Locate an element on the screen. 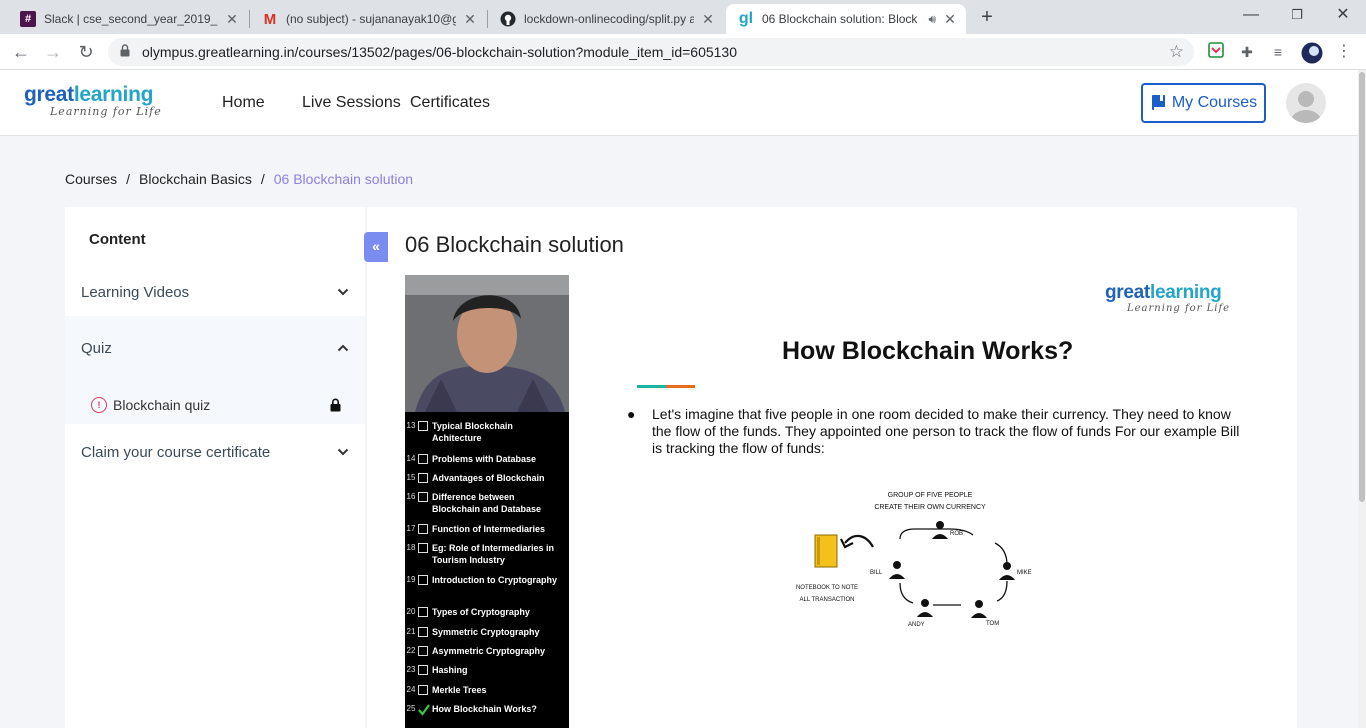  chapter-number: 23 is located at coordinates (411, 669).